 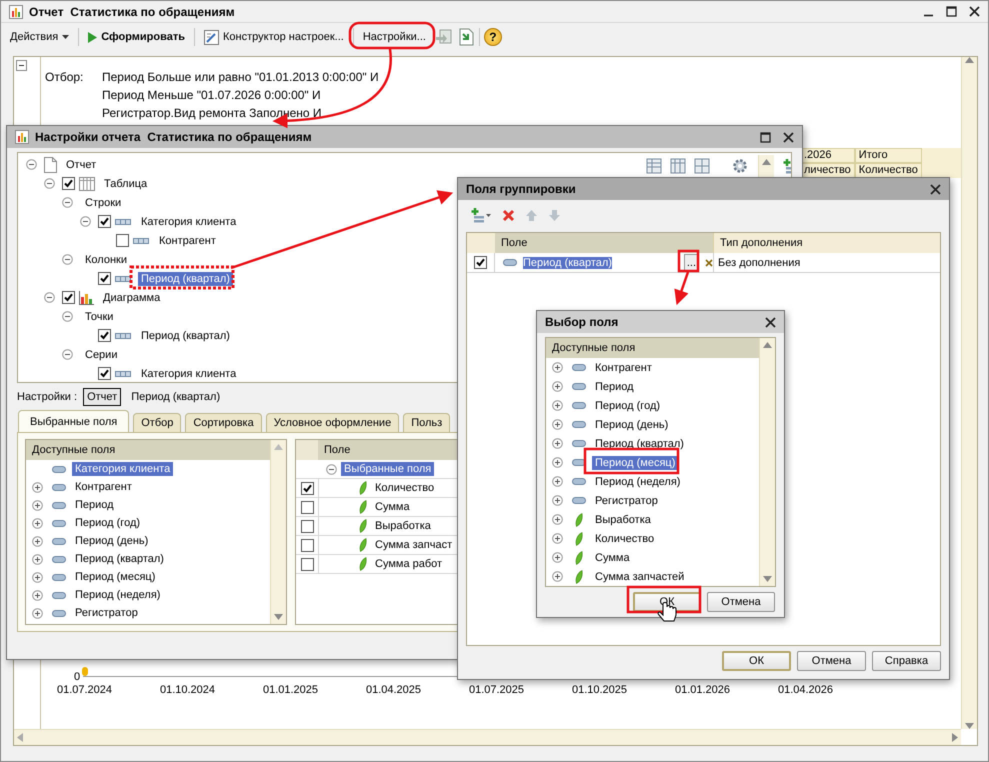 What do you see at coordinates (85, 690) in the screenshot?
I see `axis-tick-label: 01.07.2024` at bounding box center [85, 690].